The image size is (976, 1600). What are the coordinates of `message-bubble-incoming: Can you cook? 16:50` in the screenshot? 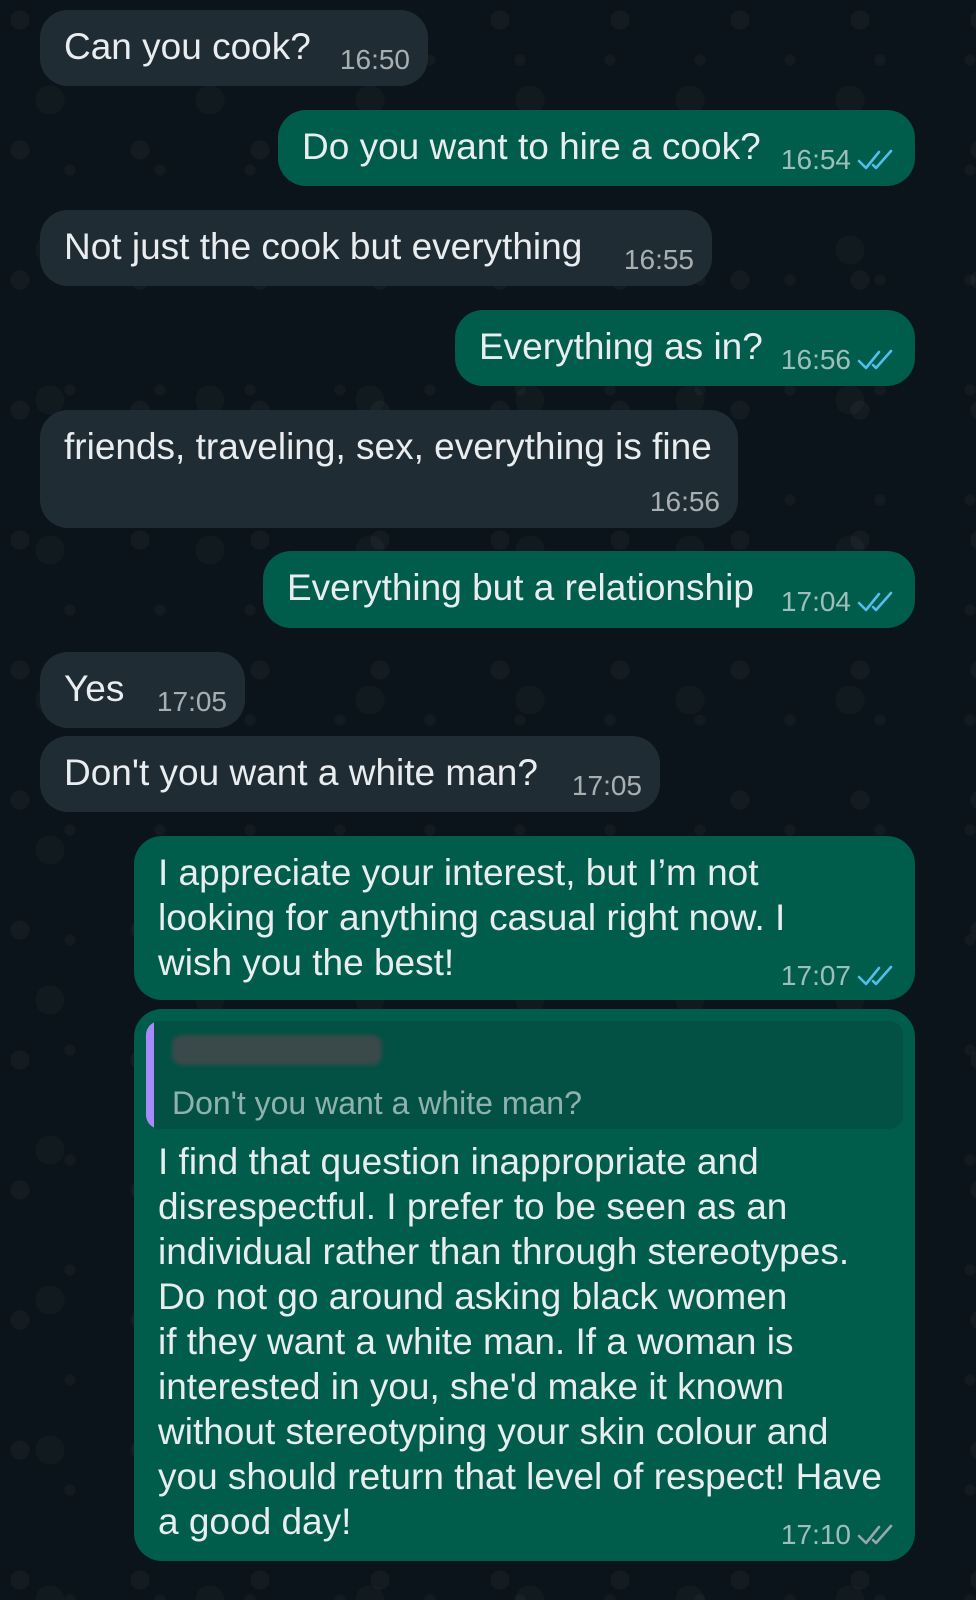 It's located at (234, 48).